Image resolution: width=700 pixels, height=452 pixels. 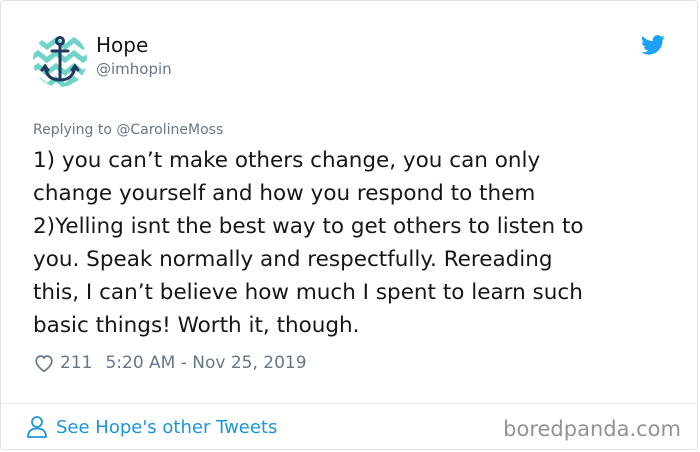 What do you see at coordinates (44, 363) in the screenshot?
I see `heart-icon` at bounding box center [44, 363].